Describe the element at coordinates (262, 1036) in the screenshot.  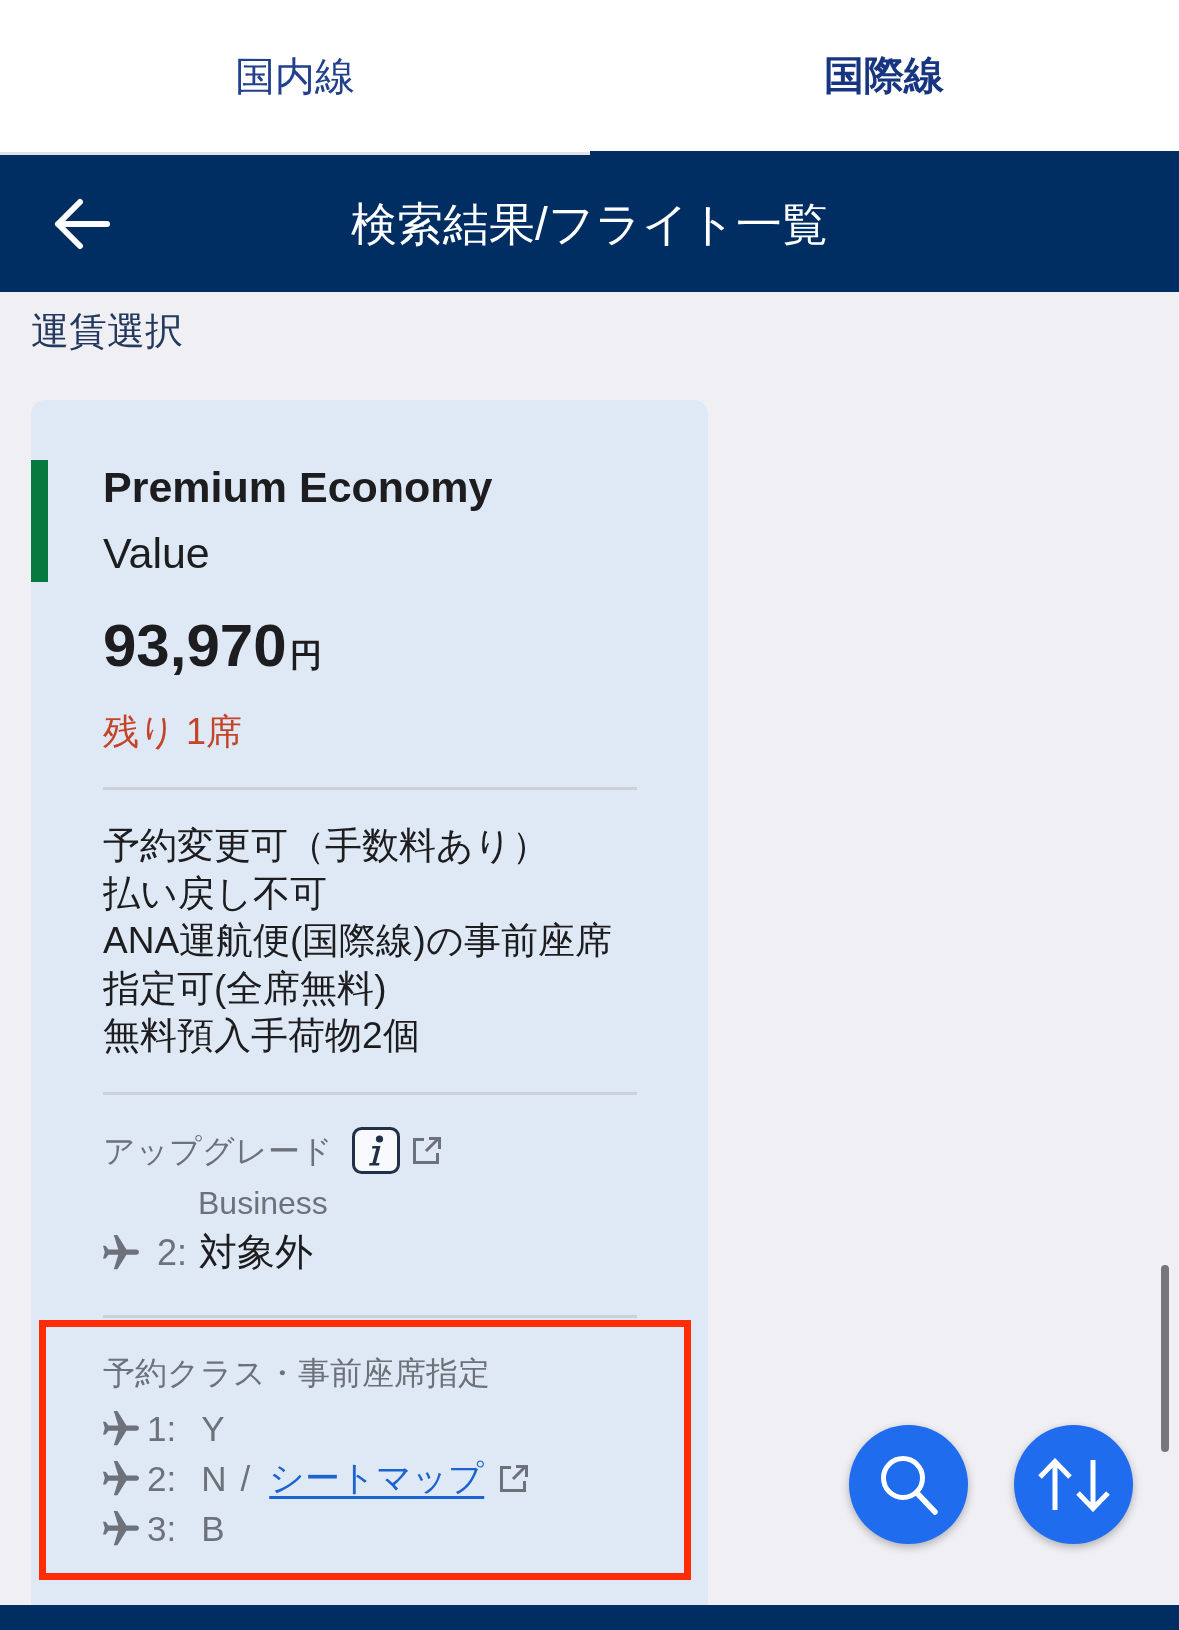
I see `fare-condition: 無料預入手荷物2個` at that location.